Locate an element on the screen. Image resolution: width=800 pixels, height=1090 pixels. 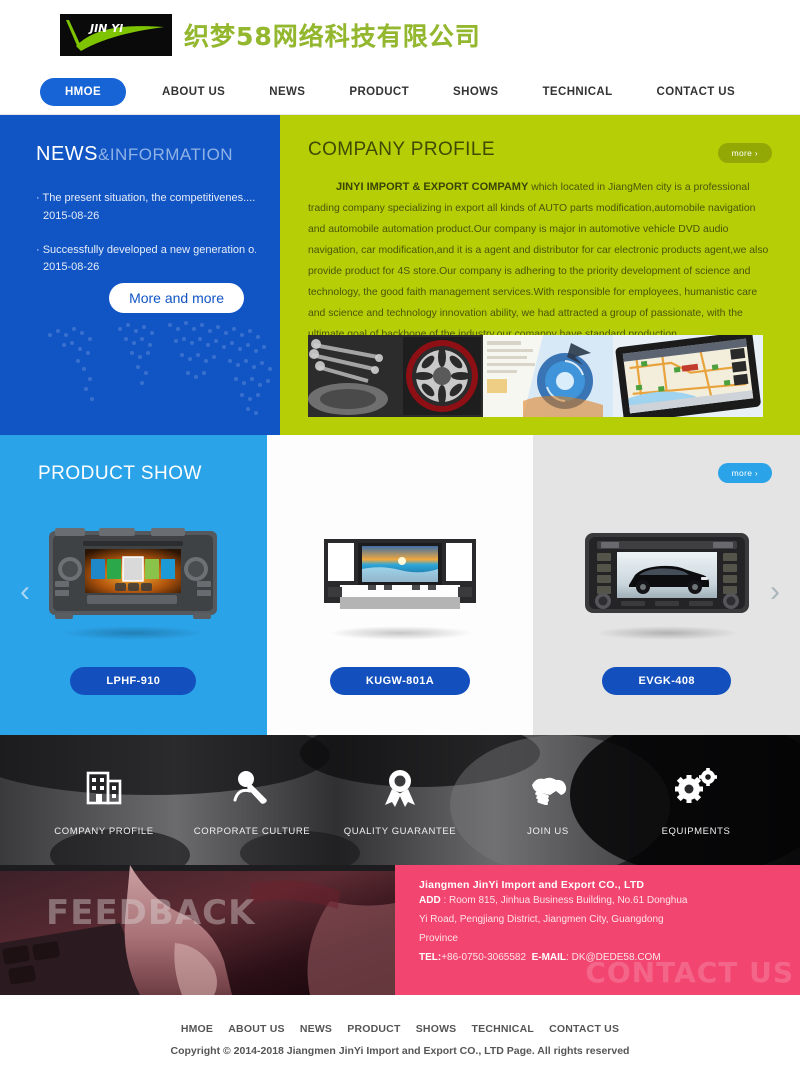
contact-email-label: E-MAIL is located at coordinates (549, 957).